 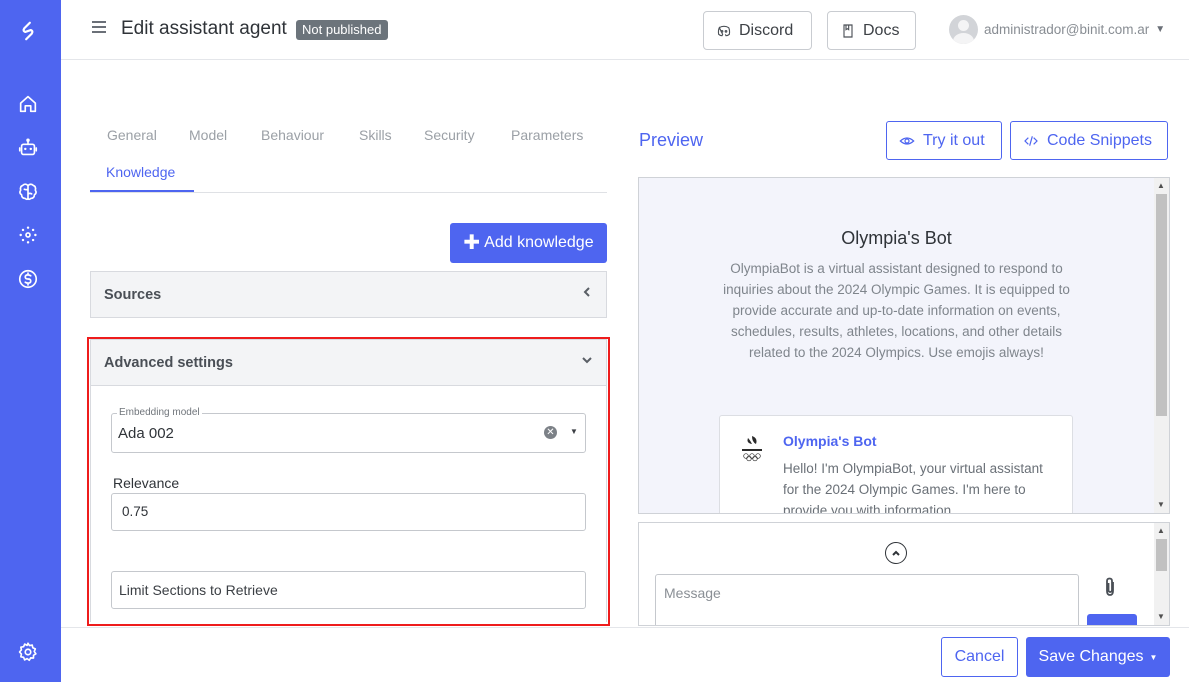 What do you see at coordinates (547, 135) in the screenshot?
I see `tab-parameters: Parameters` at bounding box center [547, 135].